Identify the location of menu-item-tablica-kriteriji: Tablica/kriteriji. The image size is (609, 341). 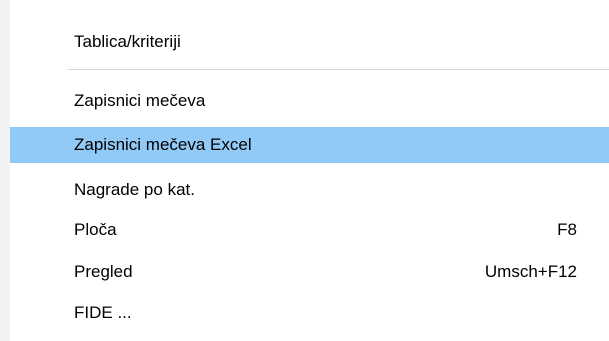
(309, 42).